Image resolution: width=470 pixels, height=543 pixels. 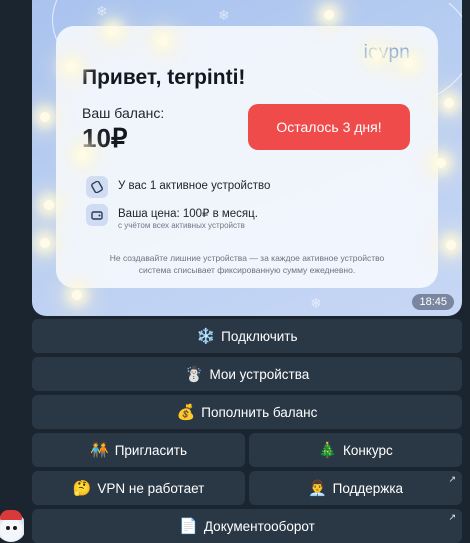 What do you see at coordinates (123, 113) in the screenshot?
I see `balance-label: Ваш баланс:` at bounding box center [123, 113].